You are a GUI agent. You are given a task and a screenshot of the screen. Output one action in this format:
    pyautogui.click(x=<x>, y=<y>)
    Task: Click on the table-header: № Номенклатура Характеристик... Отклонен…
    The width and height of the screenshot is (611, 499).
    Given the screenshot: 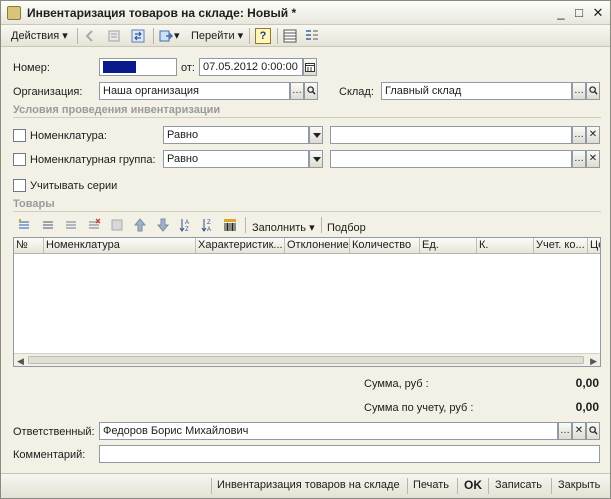 What is the action you would take?
    pyautogui.click(x=307, y=246)
    